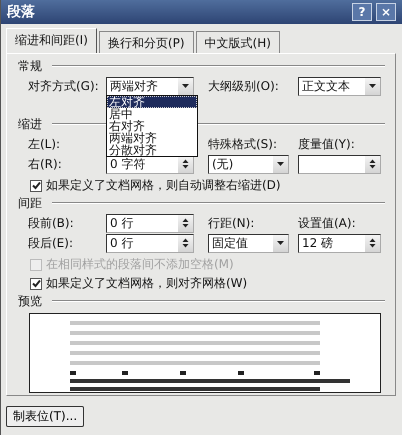 The width and height of the screenshot is (402, 435). I want to click on tab: 中文版式(H), so click(238, 42).